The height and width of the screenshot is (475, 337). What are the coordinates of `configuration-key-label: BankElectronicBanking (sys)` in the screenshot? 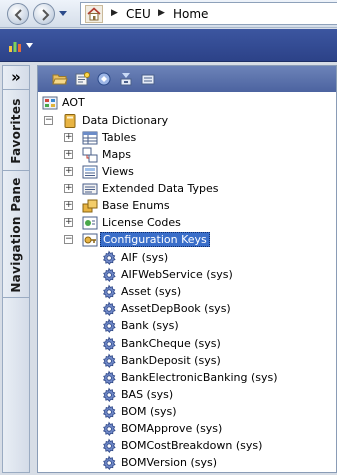 It's located at (199, 377).